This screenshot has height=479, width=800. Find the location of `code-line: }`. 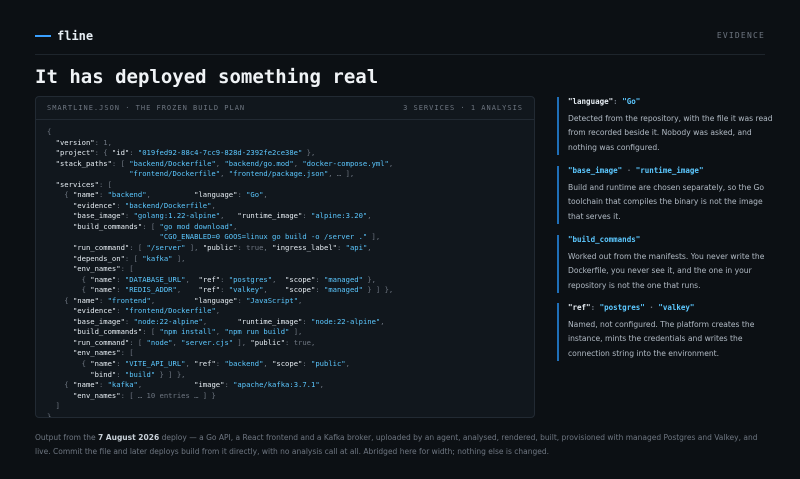

code-line: } is located at coordinates (49, 414).